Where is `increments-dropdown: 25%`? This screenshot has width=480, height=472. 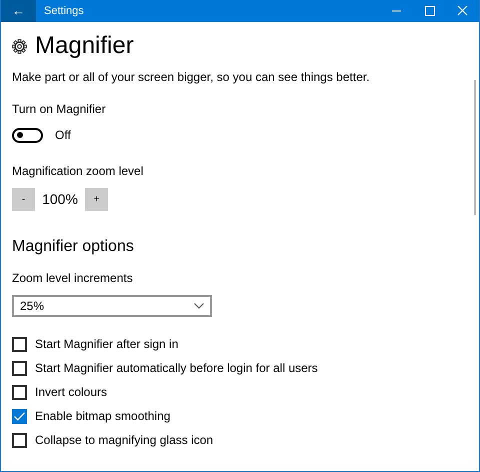
increments-dropdown: 25% is located at coordinates (112, 306).